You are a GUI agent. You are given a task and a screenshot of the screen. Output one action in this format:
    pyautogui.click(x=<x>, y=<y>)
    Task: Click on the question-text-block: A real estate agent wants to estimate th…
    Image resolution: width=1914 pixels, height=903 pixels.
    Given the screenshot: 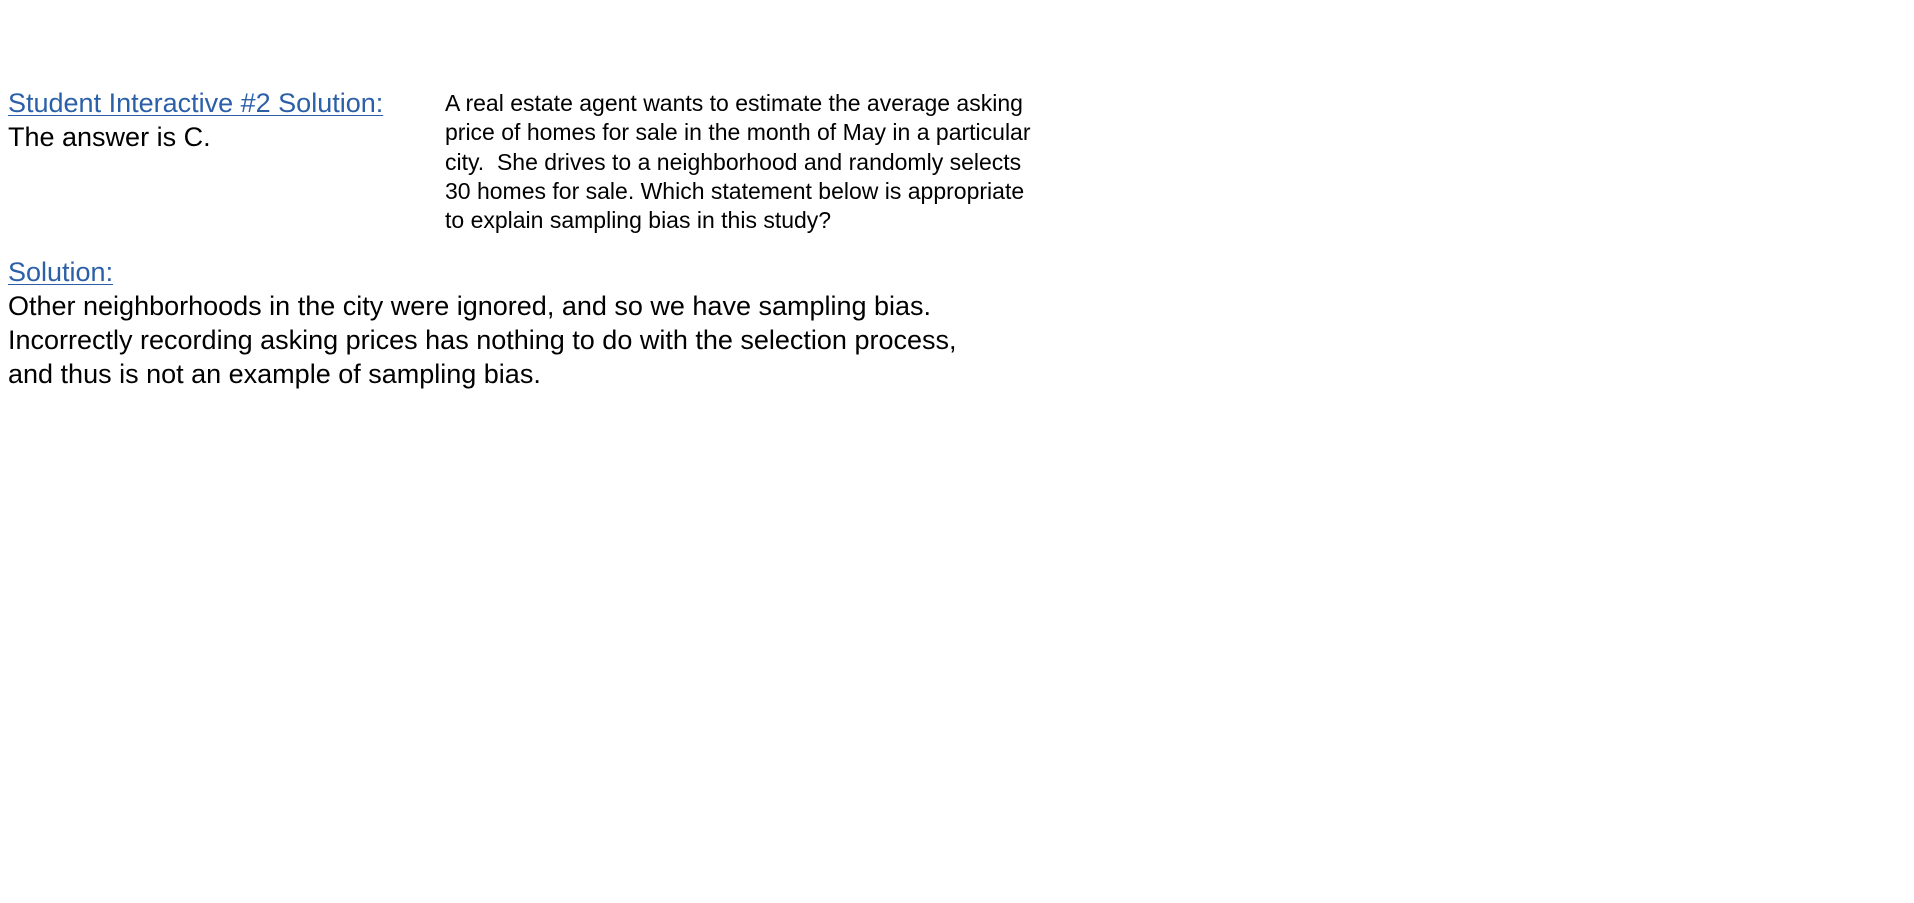 What is the action you would take?
    pyautogui.click(x=765, y=162)
    